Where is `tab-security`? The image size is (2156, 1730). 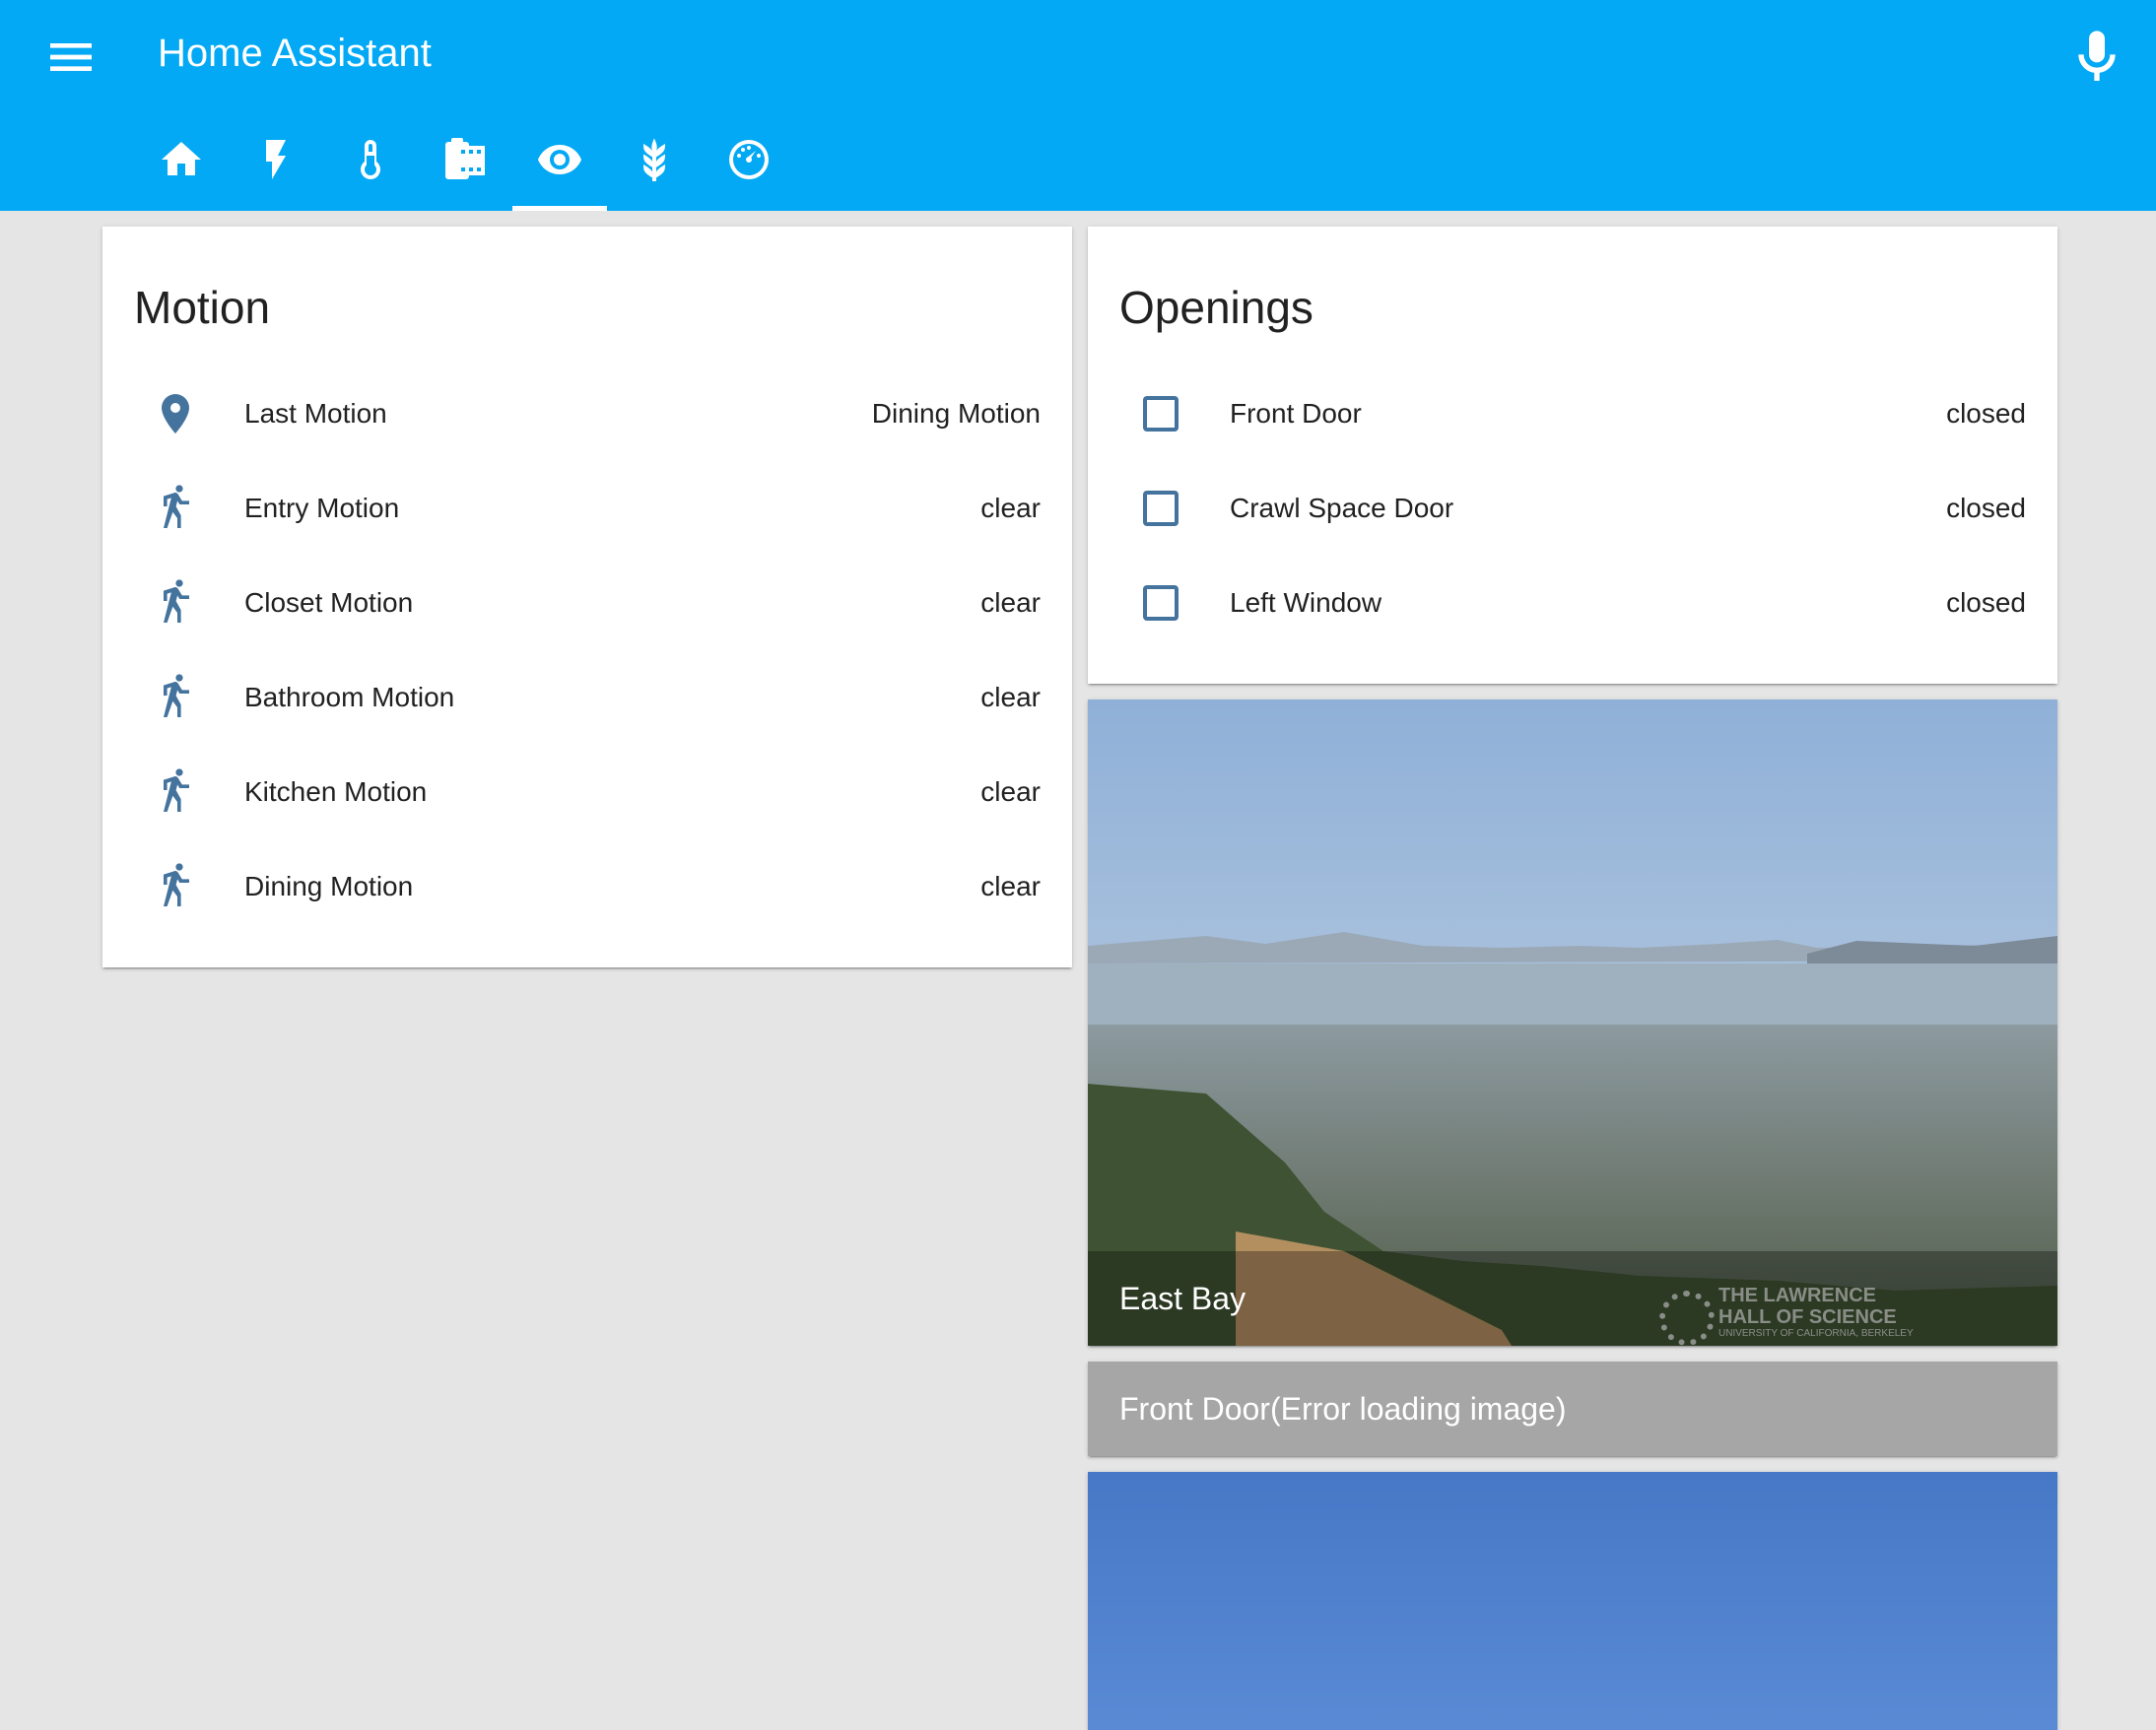
tab-security is located at coordinates (560, 163).